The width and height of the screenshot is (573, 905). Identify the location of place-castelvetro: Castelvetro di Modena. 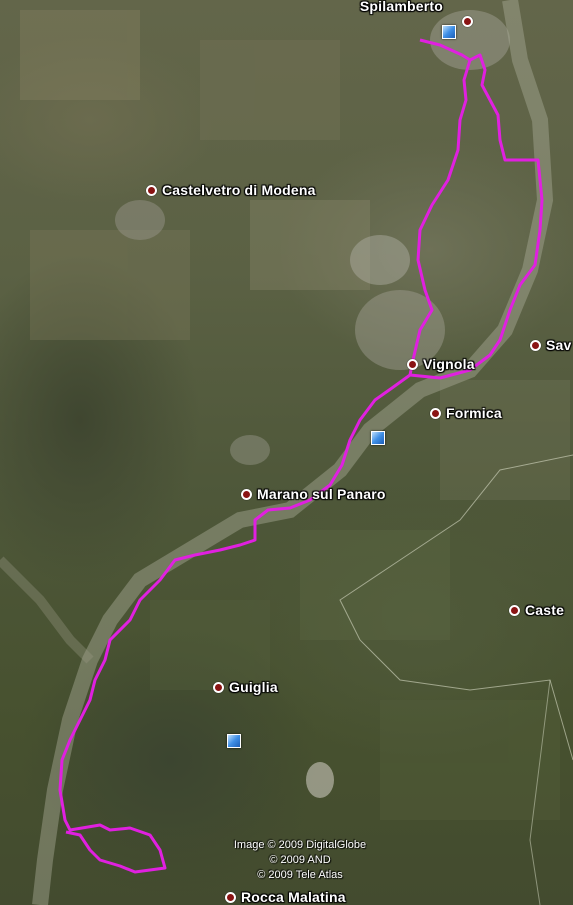
(231, 190).